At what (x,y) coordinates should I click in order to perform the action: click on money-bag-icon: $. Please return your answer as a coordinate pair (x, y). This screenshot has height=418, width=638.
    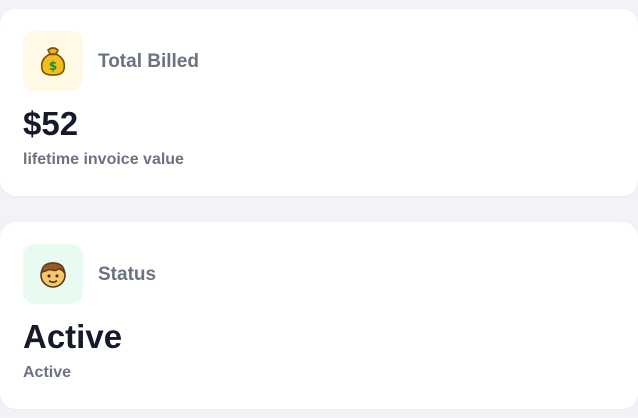
    Looking at the image, I should click on (53, 61).